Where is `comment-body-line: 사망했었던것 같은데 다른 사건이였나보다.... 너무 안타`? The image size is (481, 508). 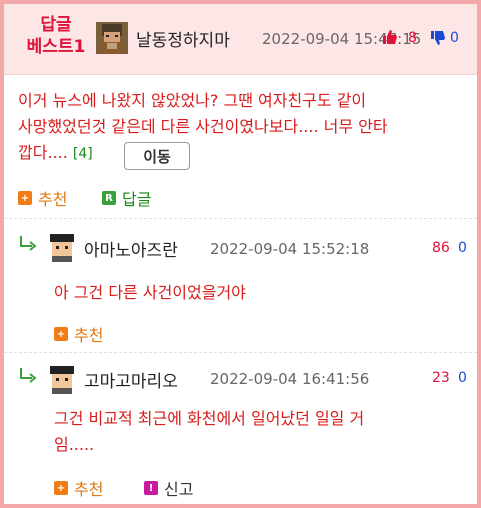 comment-body-line: 사망했었던것 같은데 다른 사건이였나보다.... 너무 안타 is located at coordinates (203, 126).